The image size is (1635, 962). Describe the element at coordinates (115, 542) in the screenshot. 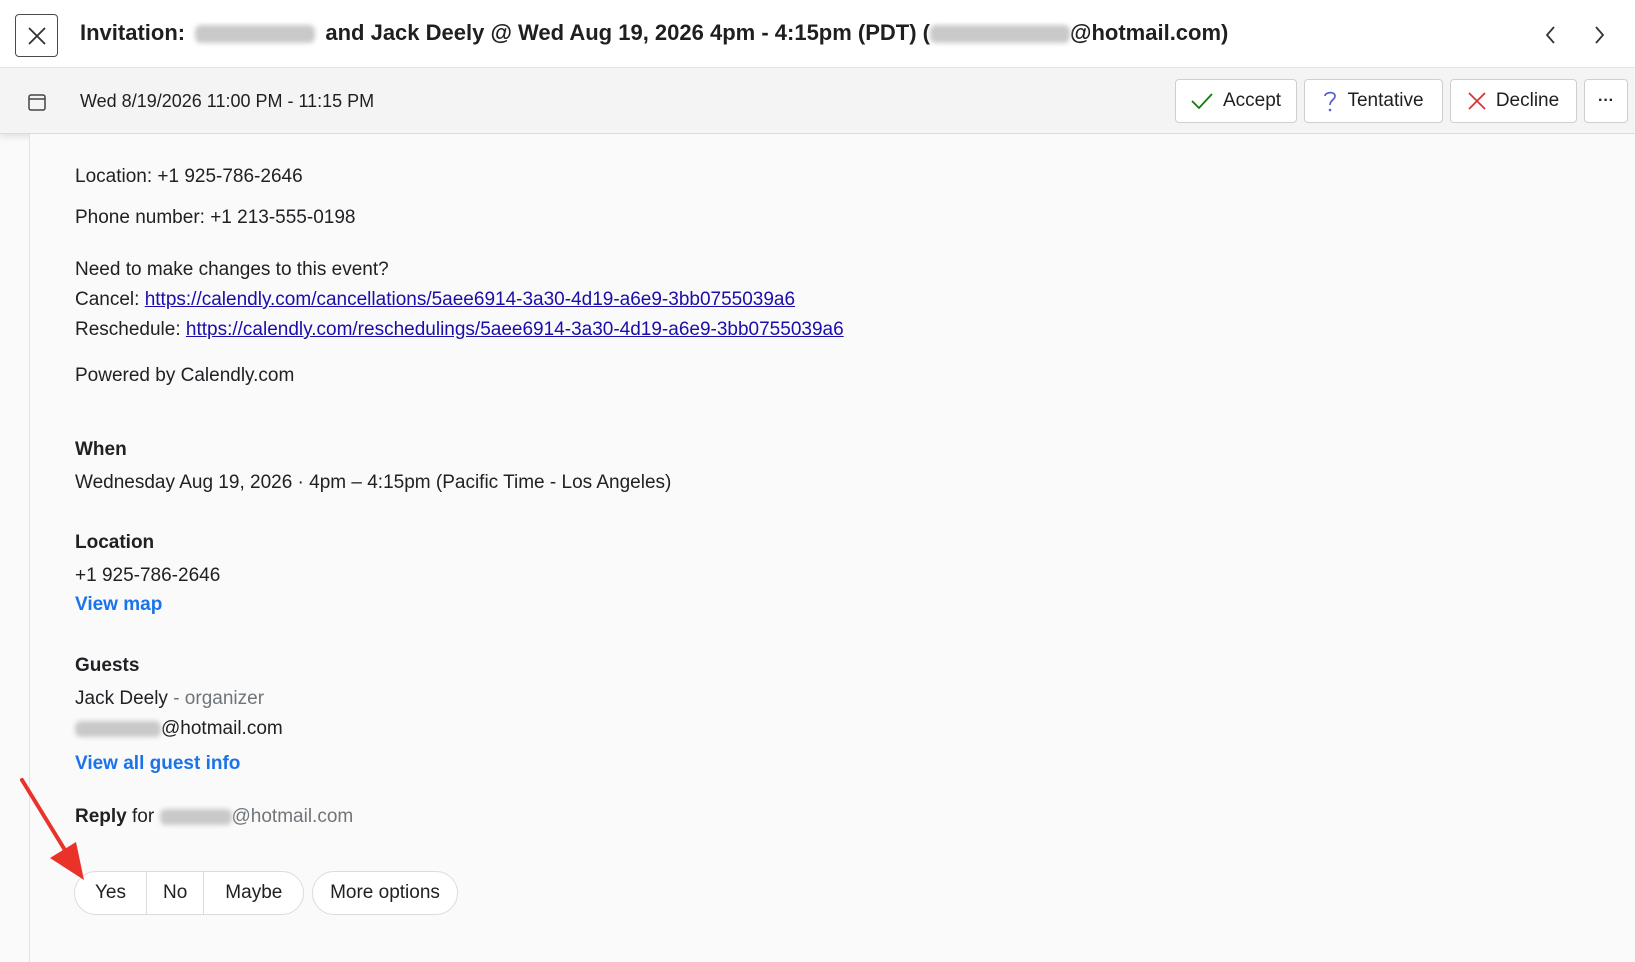

I see `location-heading: Location` at that location.